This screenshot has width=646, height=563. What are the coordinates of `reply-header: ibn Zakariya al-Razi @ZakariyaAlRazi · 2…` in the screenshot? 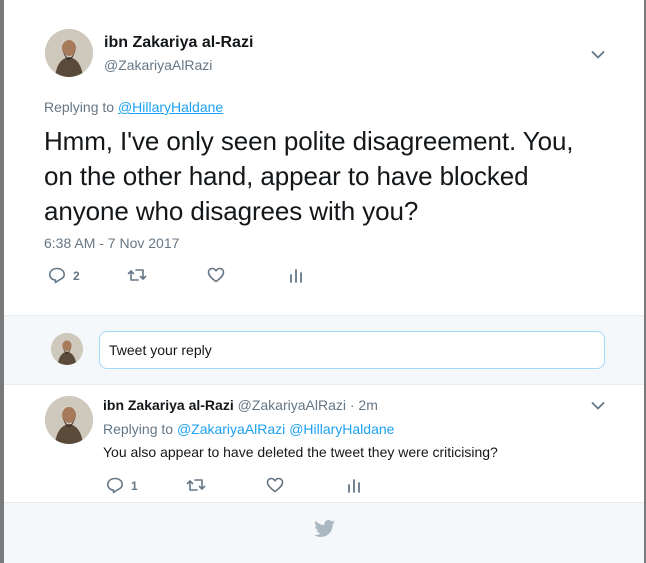 It's located at (240, 405).